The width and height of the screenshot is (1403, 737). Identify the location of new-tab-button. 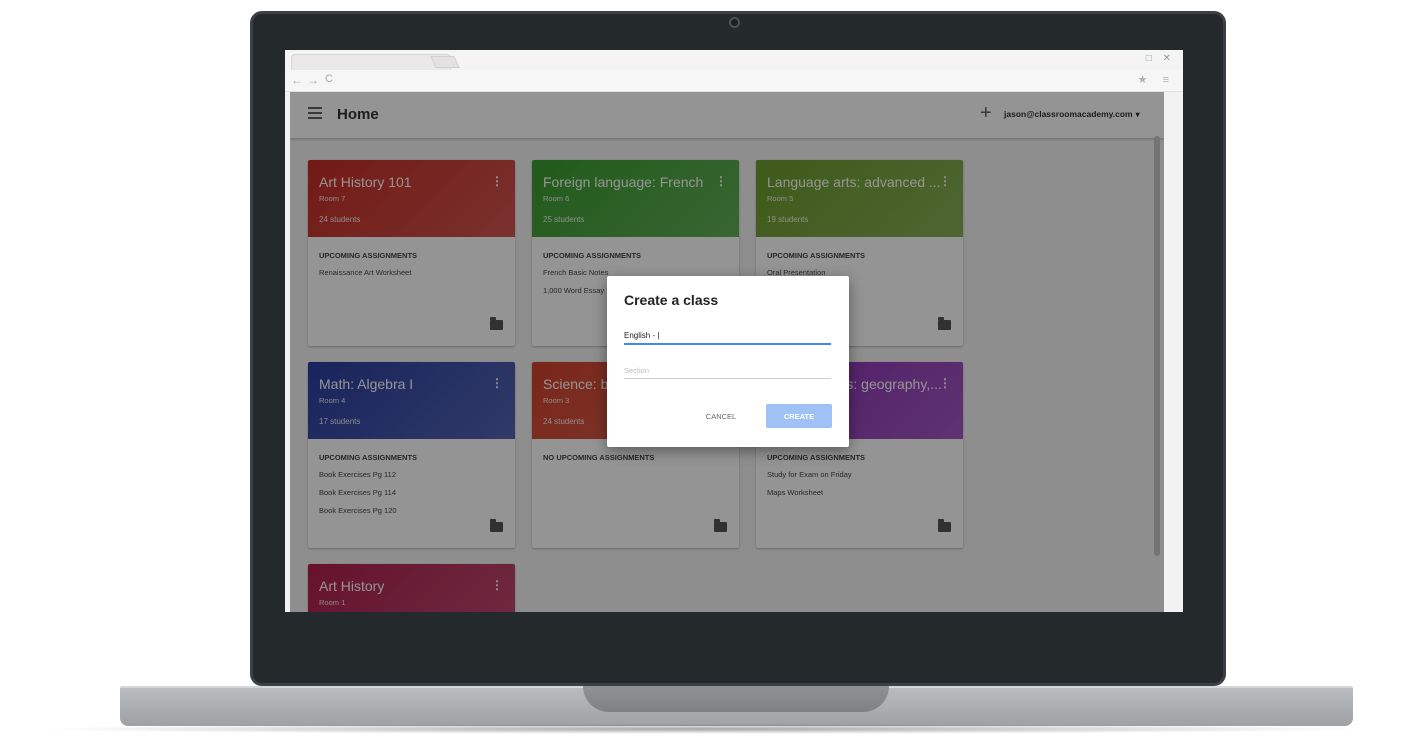
(445, 62).